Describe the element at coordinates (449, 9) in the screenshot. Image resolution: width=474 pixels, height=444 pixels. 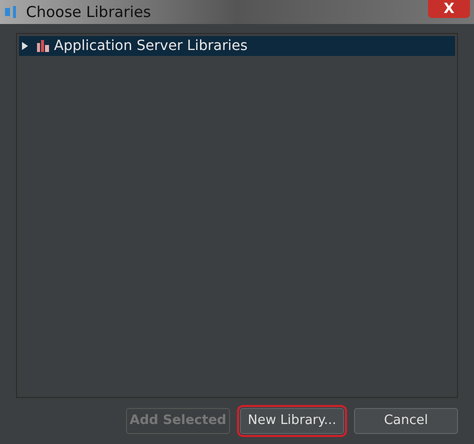
I see `close-button: X` at that location.